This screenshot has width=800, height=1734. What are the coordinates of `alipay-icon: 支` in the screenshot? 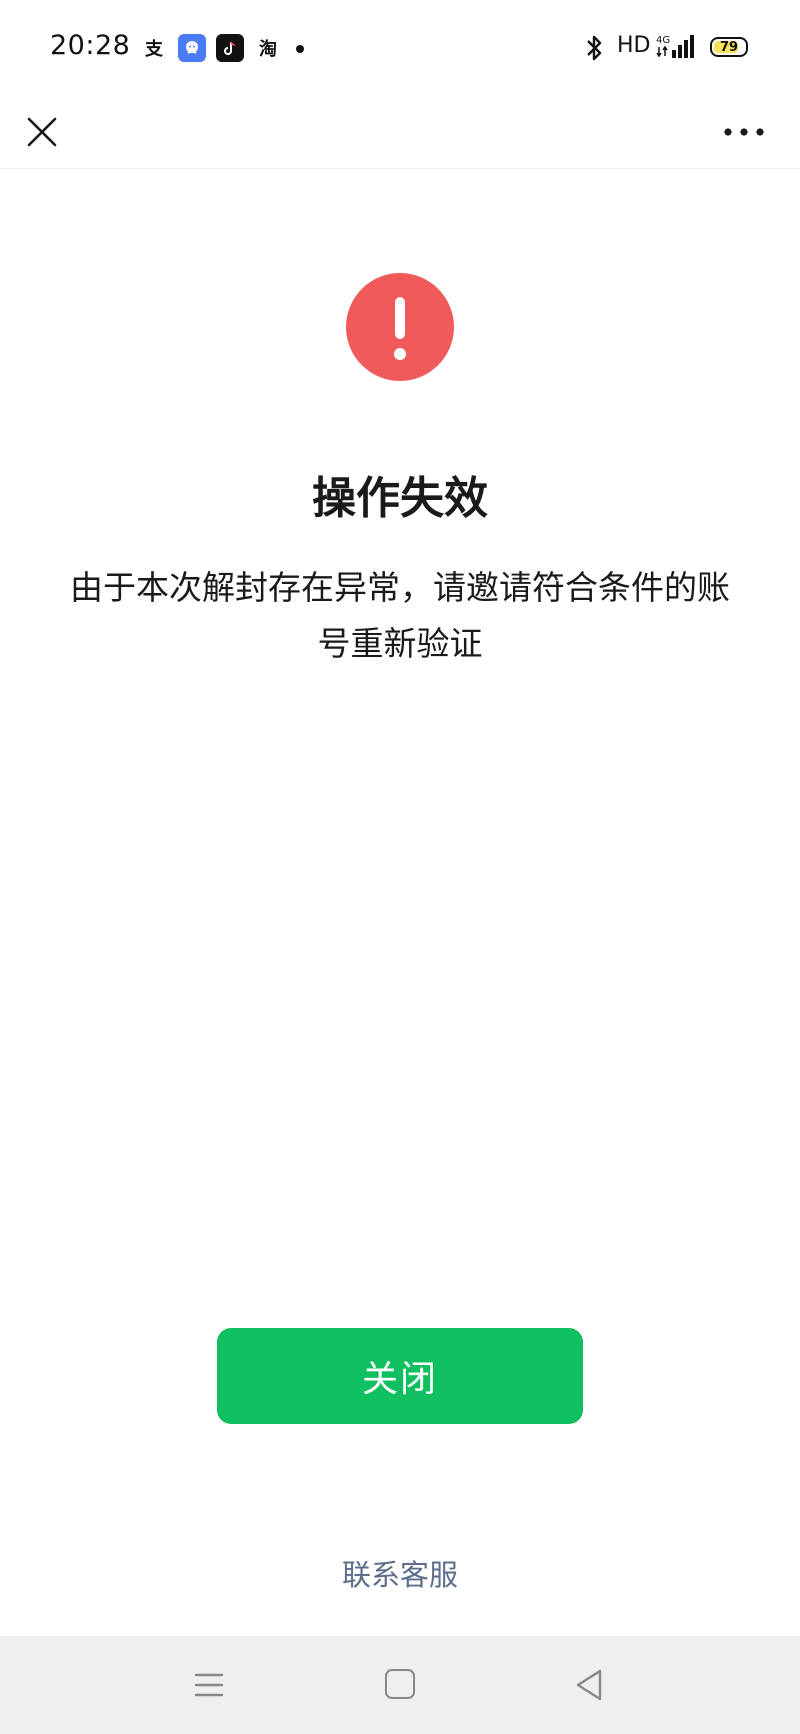 It's located at (154, 49).